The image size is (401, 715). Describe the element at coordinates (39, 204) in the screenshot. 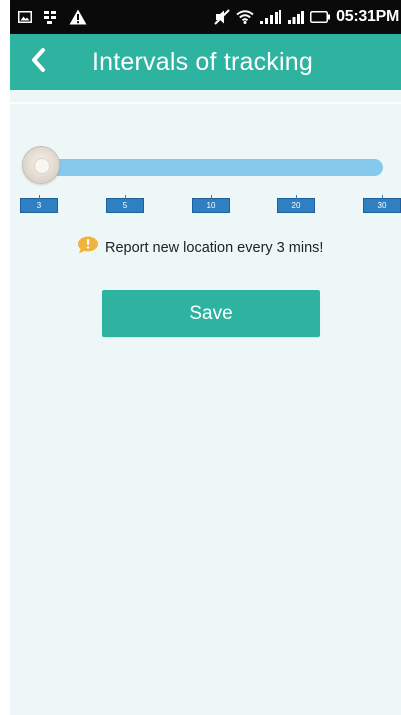

I see `tick-label-3: 3` at that location.